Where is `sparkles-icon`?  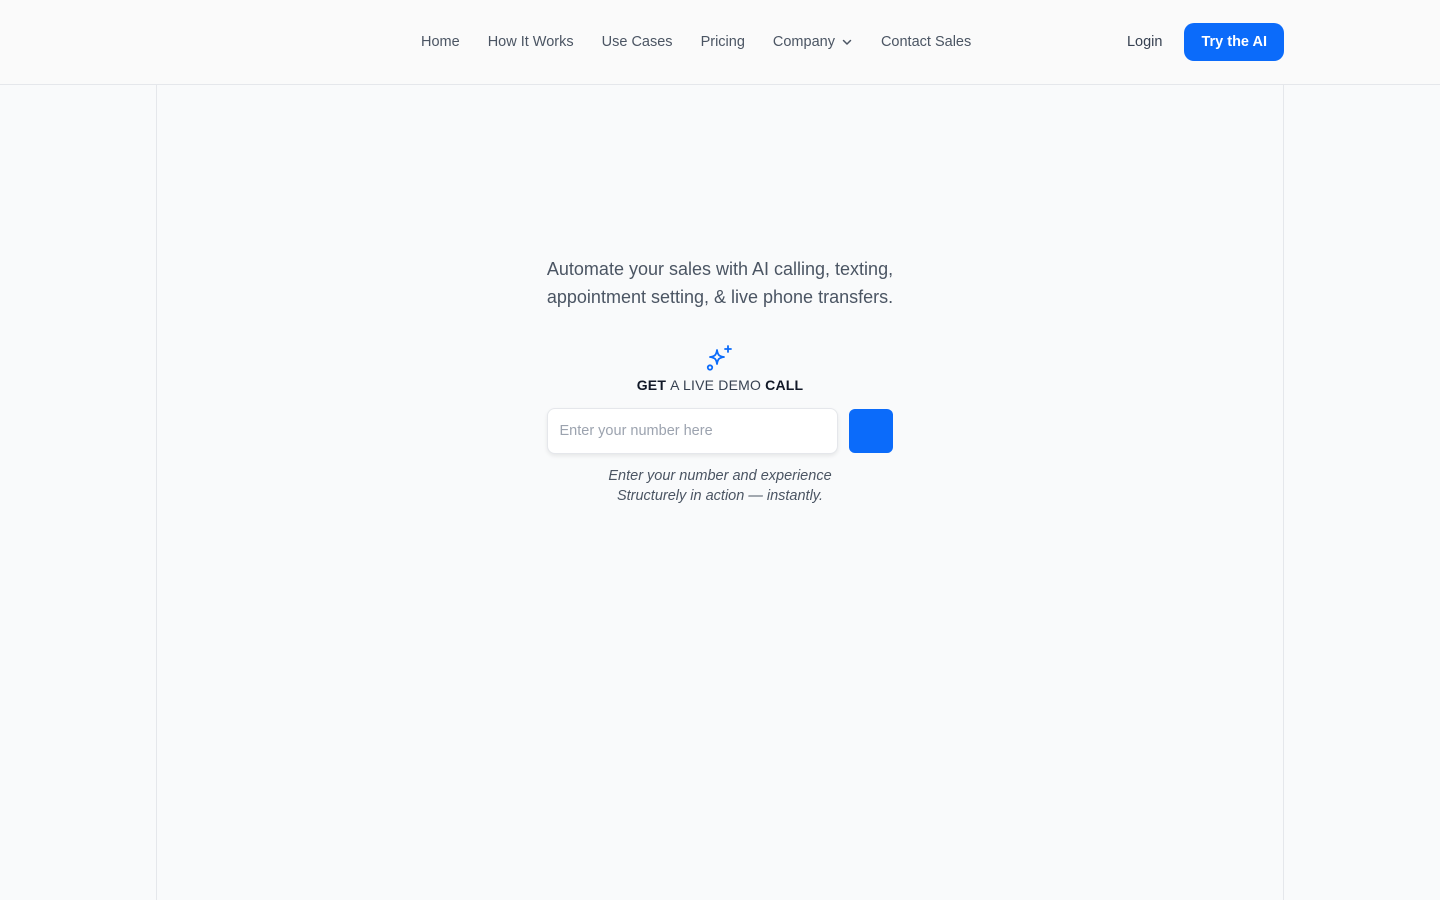 sparkles-icon is located at coordinates (719, 358).